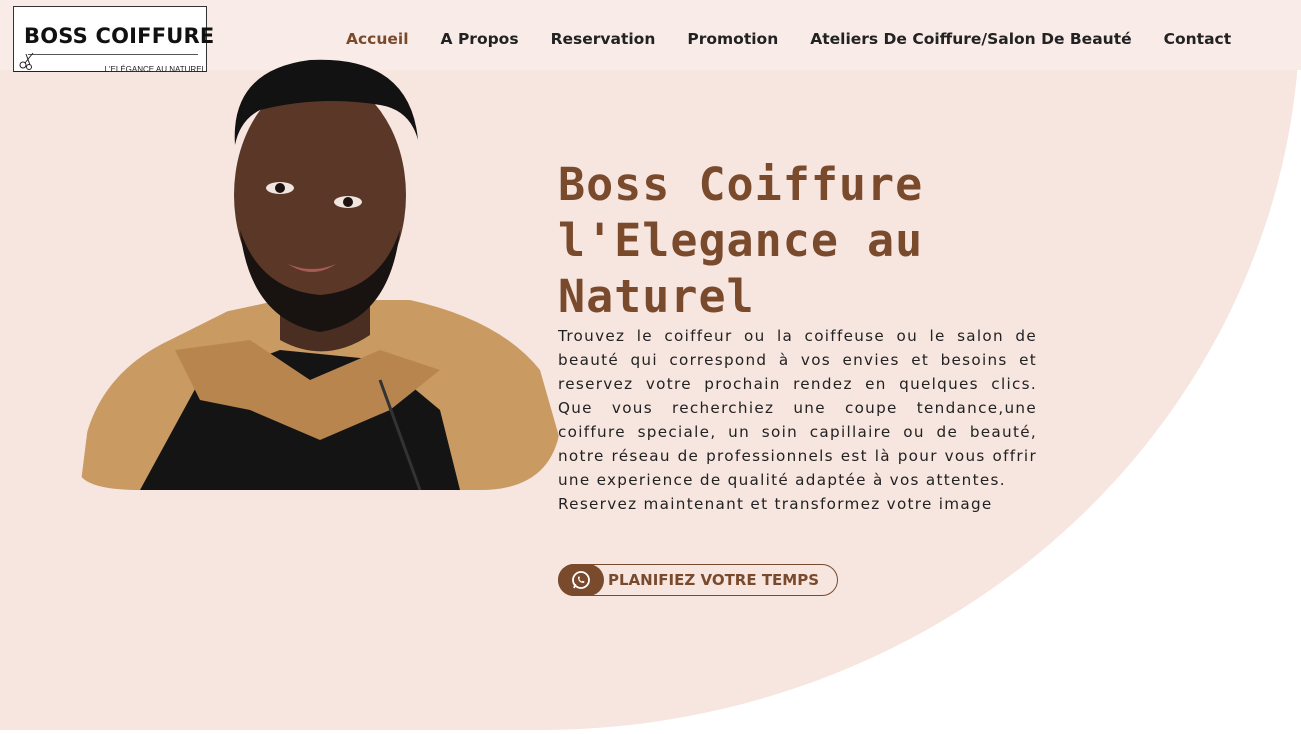 The image size is (1301, 734). What do you see at coordinates (1198, 39) in the screenshot?
I see `nav-item-contact: Contact` at bounding box center [1198, 39].